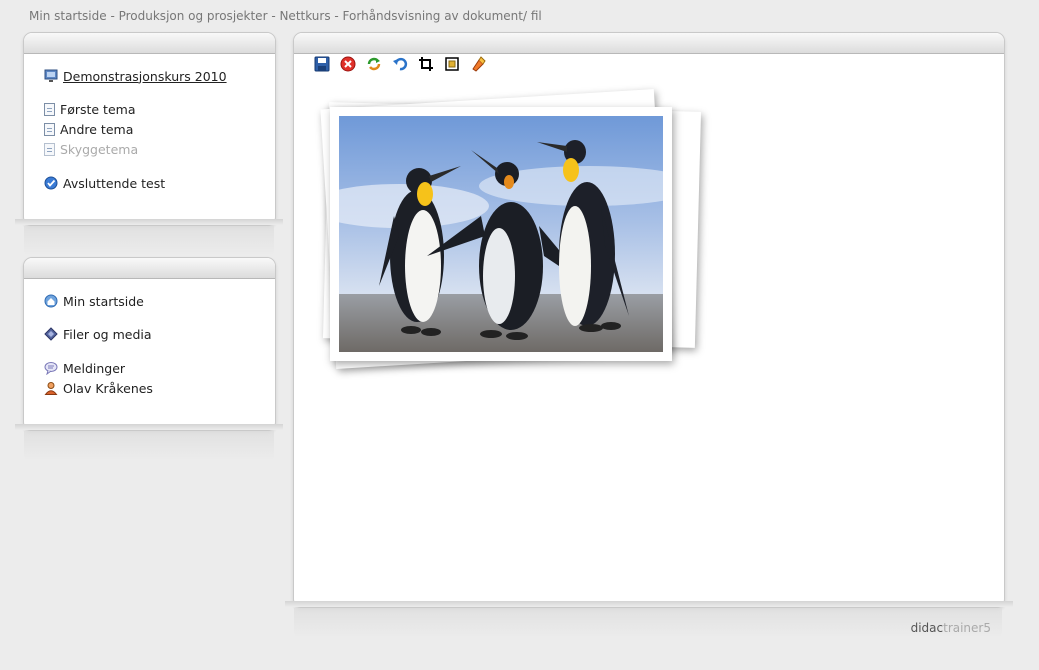 Image resolution: width=1039 pixels, height=670 pixels. I want to click on home-link: Min startside, so click(94, 301).